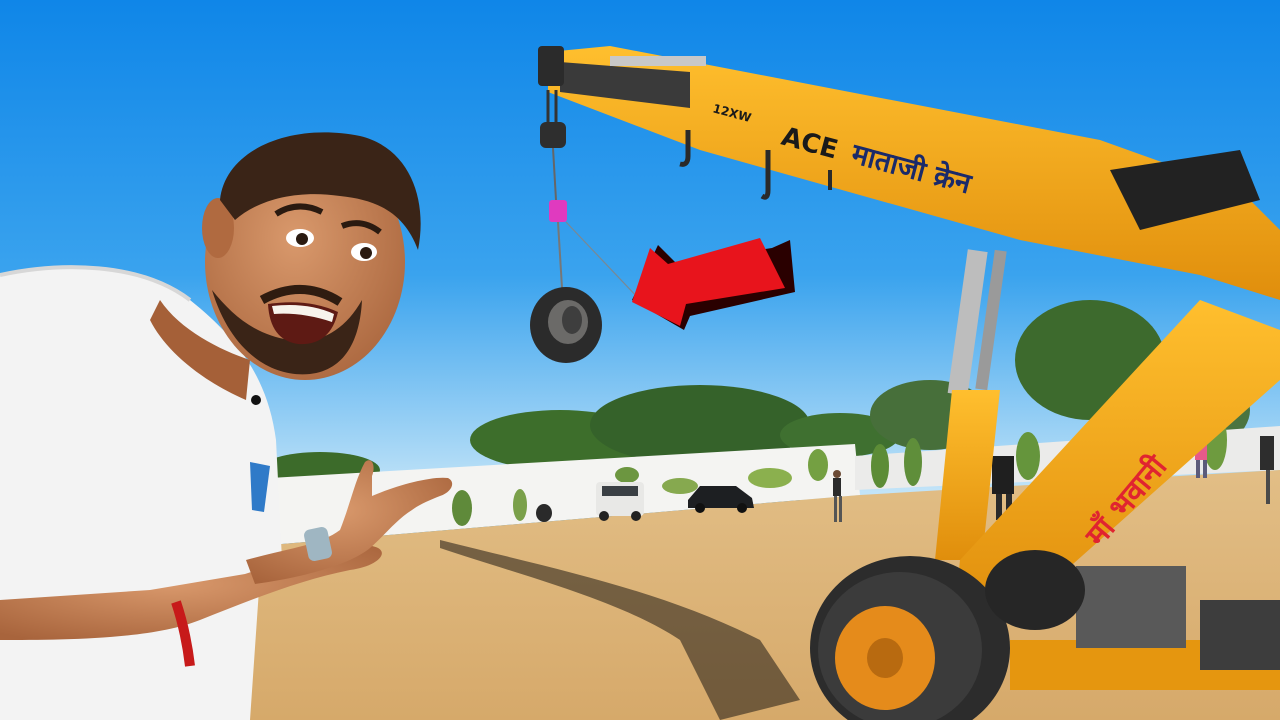 Image resolution: width=1280 pixels, height=720 pixels. What do you see at coordinates (558, 211) in the screenshot?
I see `pink-hook-block` at bounding box center [558, 211].